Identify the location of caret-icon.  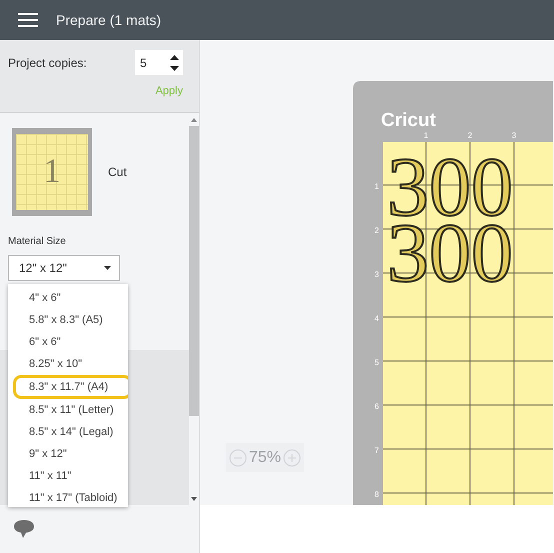
(107, 268).